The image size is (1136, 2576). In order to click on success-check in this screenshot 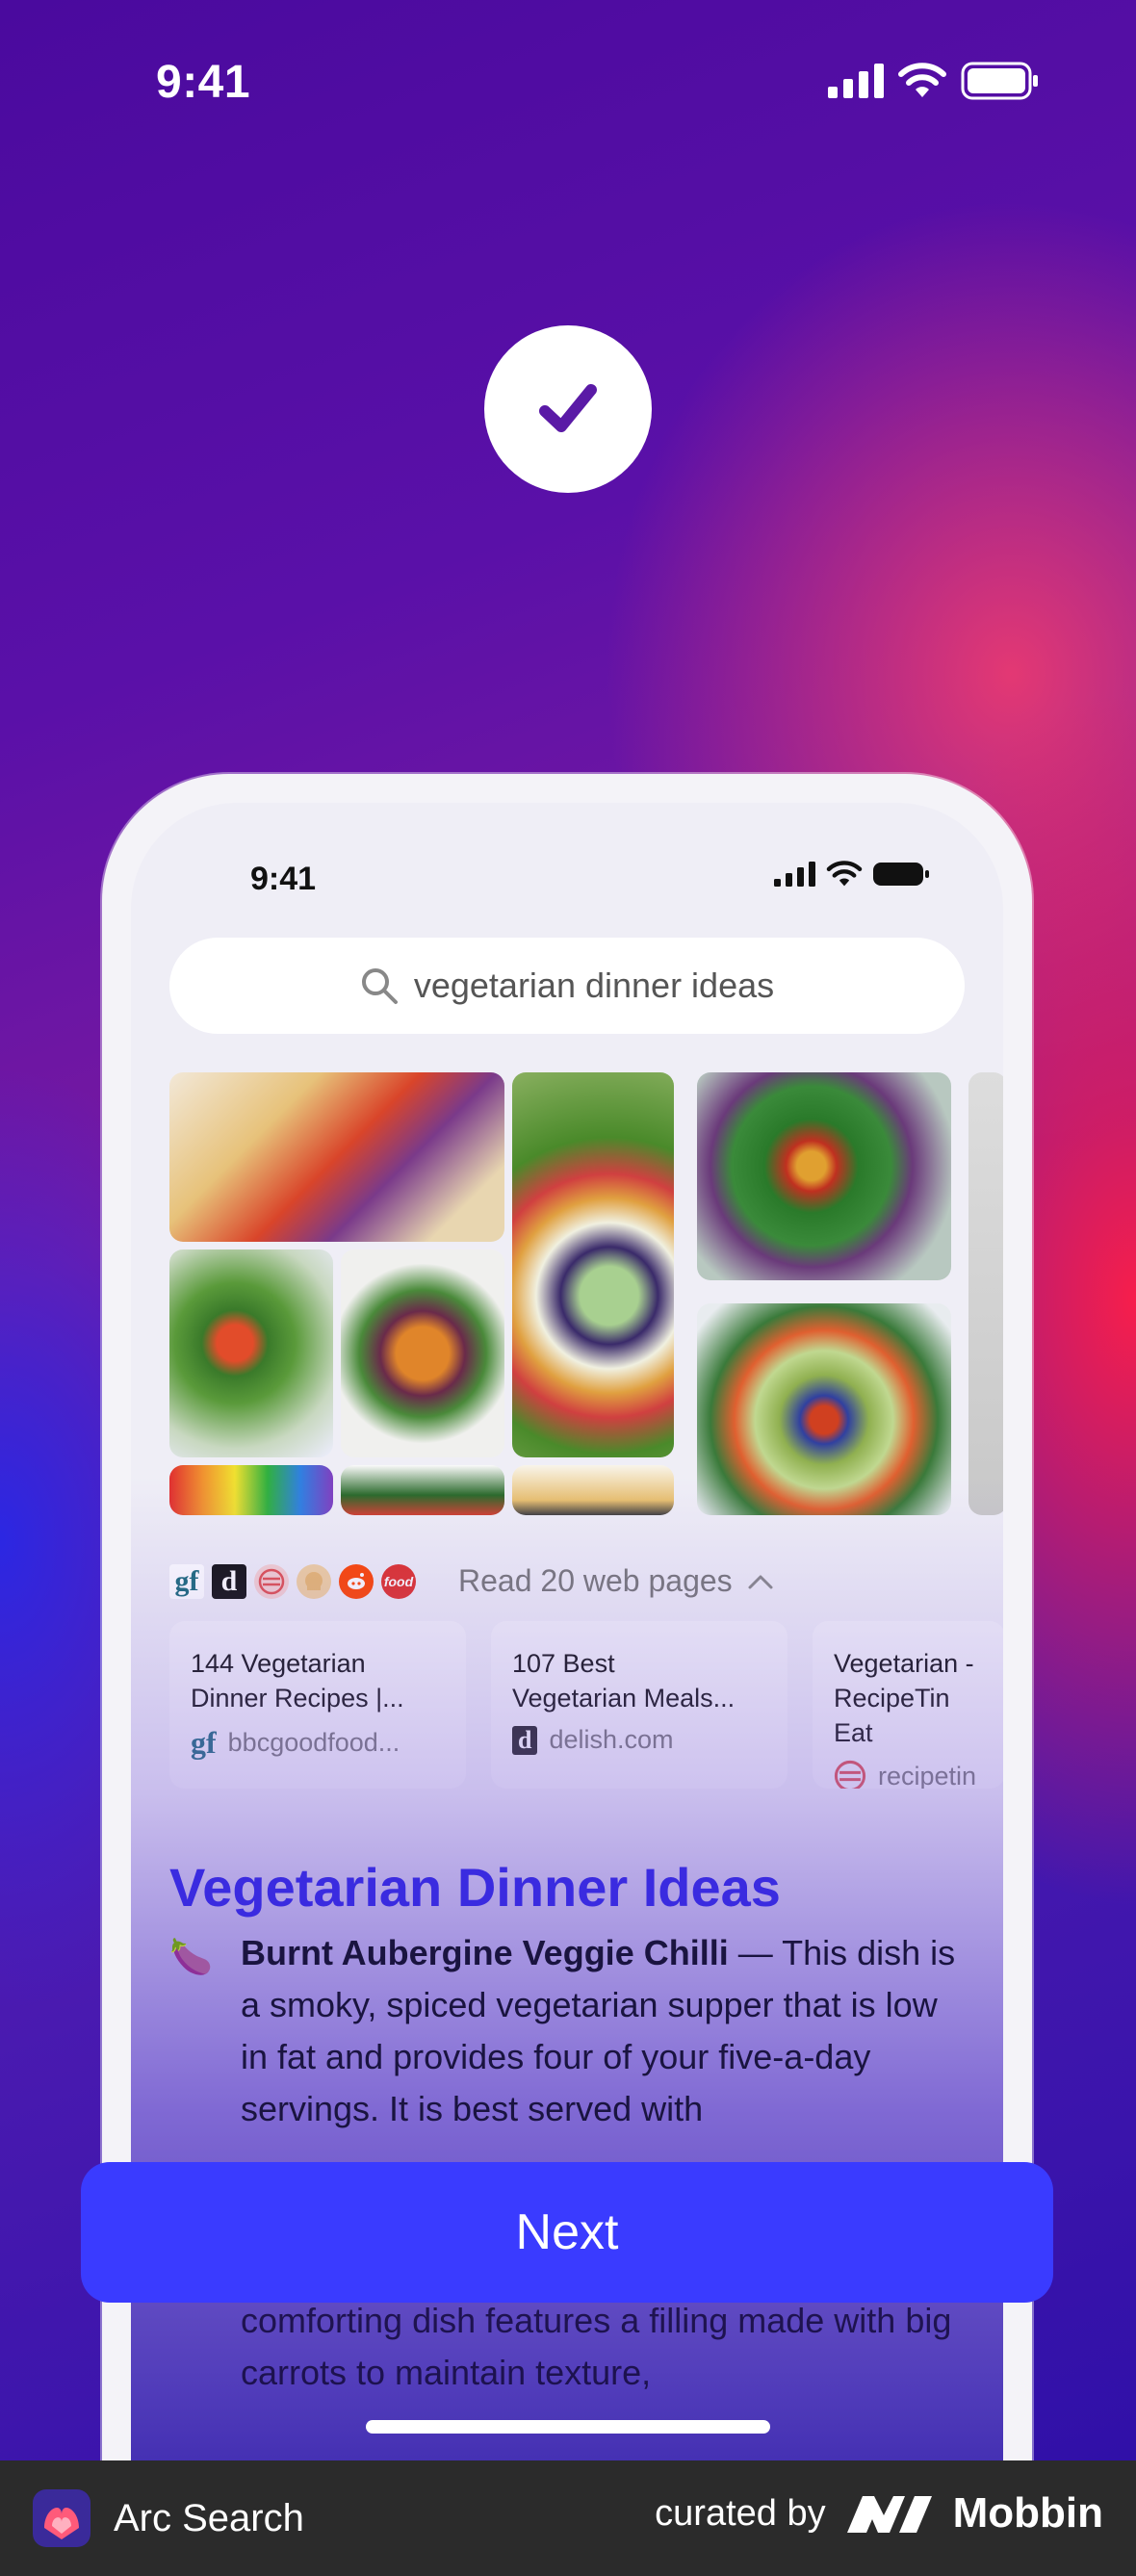, I will do `click(568, 409)`.